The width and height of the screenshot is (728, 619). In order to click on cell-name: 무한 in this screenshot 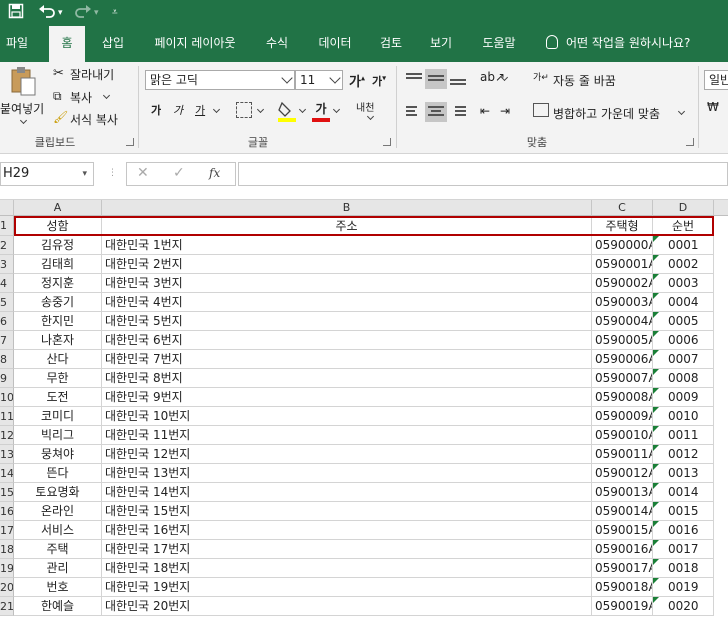, I will do `click(58, 378)`.